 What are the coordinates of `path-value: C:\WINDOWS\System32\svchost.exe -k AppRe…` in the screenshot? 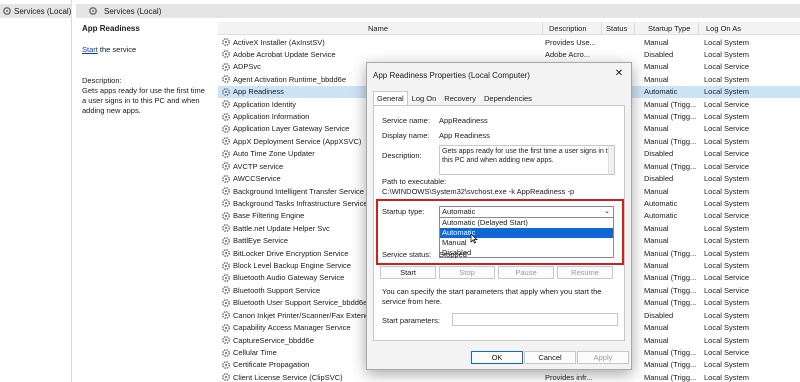 It's located at (478, 191).